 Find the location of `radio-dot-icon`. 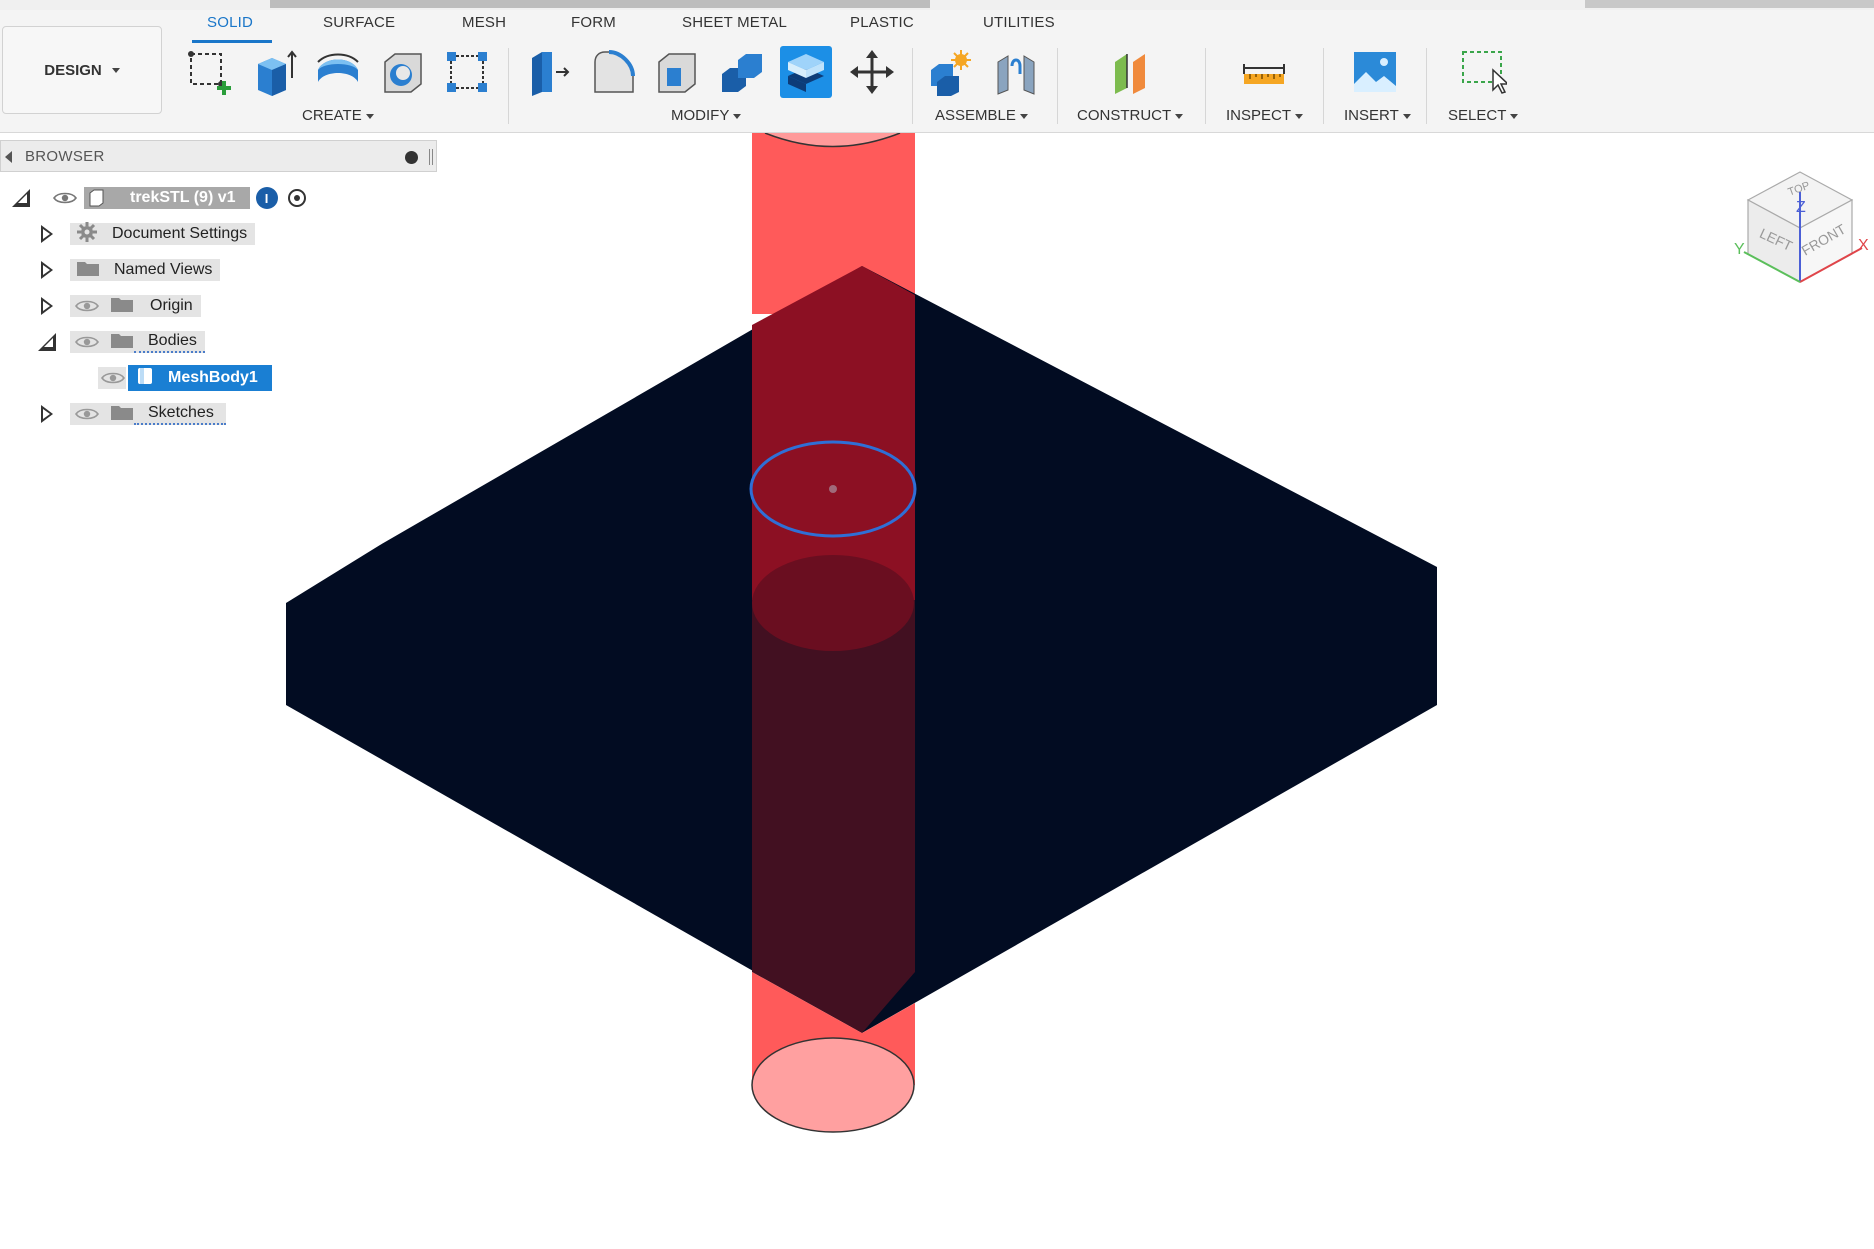

radio-dot-icon is located at coordinates (296, 198).